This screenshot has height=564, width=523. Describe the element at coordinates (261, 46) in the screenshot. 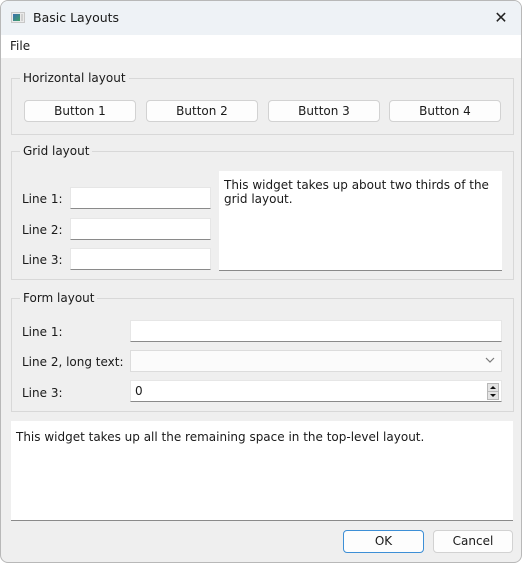

I see `menu-bar: File` at that location.